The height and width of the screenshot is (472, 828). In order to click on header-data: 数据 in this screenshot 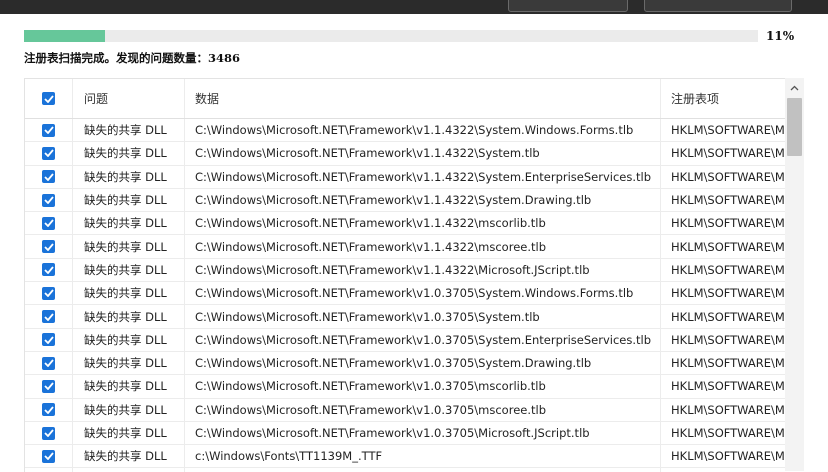, I will do `click(423, 98)`.